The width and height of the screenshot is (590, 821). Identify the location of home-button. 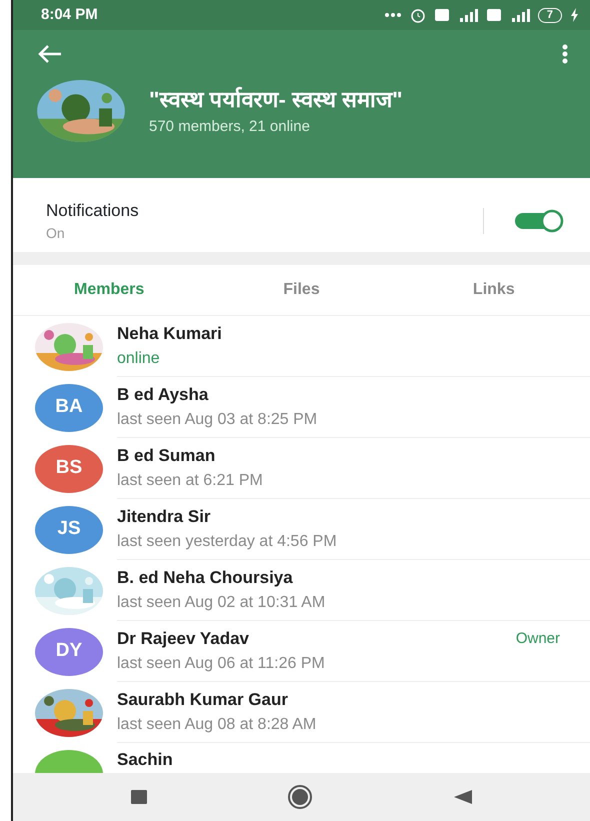
(300, 797).